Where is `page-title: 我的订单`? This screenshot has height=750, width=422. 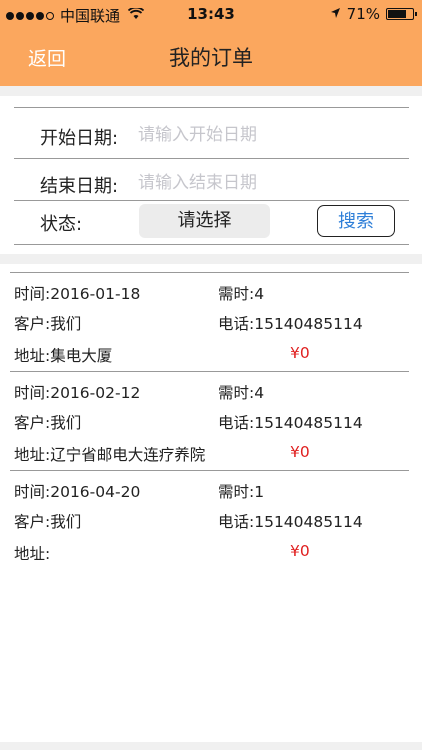 page-title: 我的订单 is located at coordinates (211, 58).